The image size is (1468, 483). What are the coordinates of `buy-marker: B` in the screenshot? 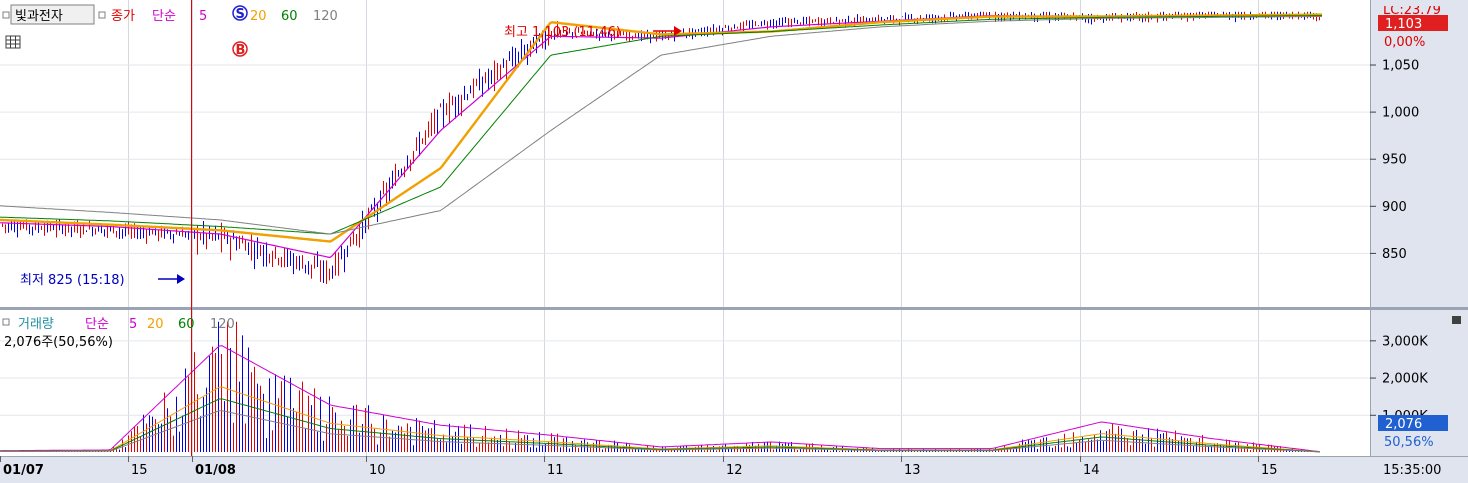 It's located at (240, 49).